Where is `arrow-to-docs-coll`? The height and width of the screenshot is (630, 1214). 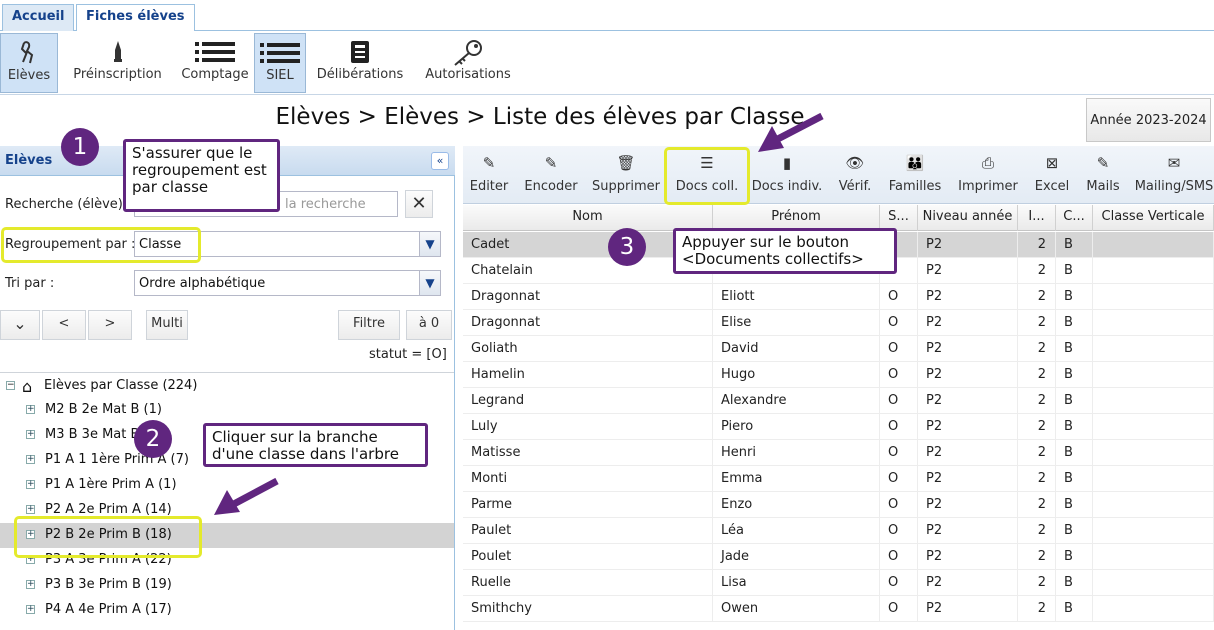
arrow-to-docs-coll is located at coordinates (797, 129).